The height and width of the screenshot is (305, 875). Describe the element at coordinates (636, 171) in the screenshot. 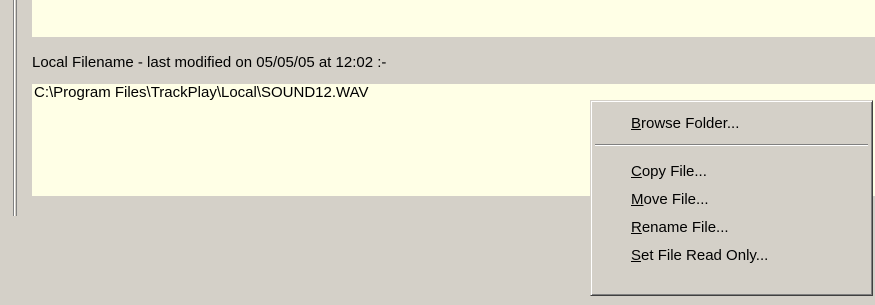

I see `copy-file-accel: C` at that location.